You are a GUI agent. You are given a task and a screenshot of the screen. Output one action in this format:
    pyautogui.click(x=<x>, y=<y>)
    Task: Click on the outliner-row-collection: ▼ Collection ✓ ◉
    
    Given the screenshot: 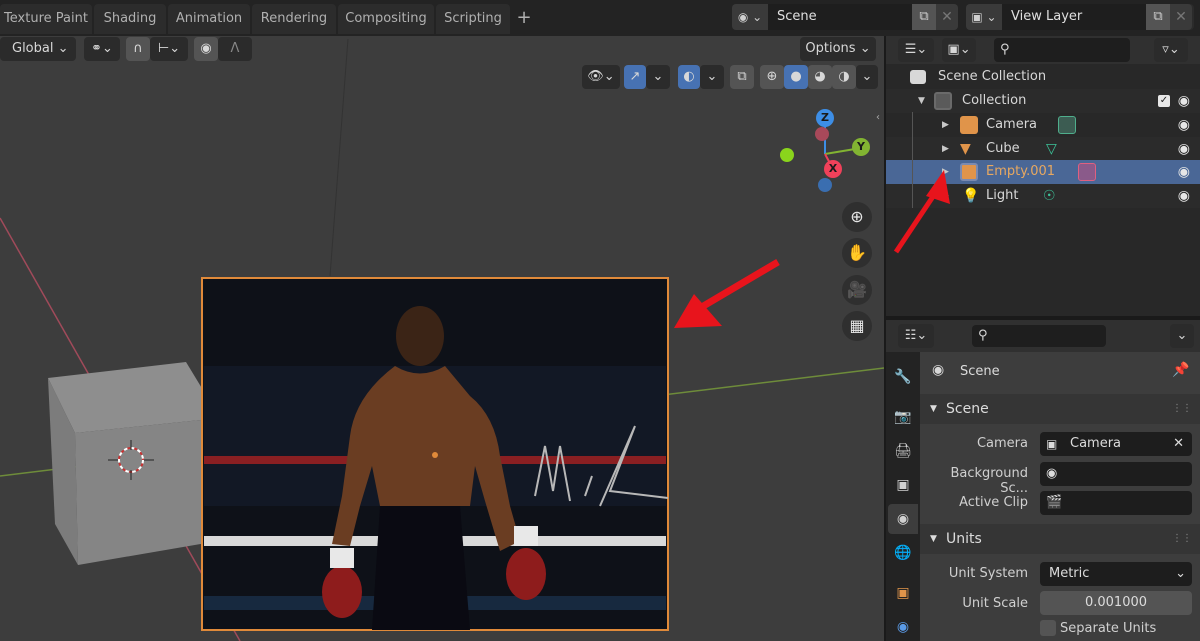 What is the action you would take?
    pyautogui.click(x=1043, y=101)
    